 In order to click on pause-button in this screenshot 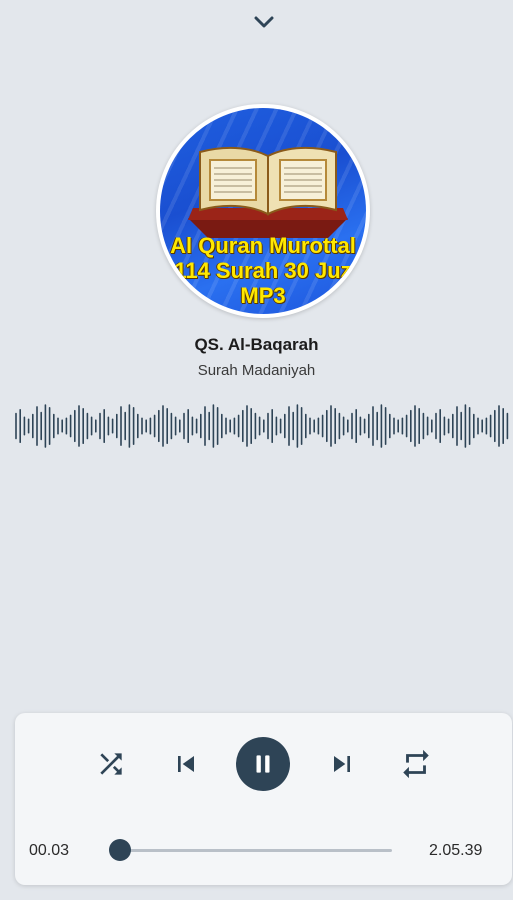, I will do `click(263, 764)`.